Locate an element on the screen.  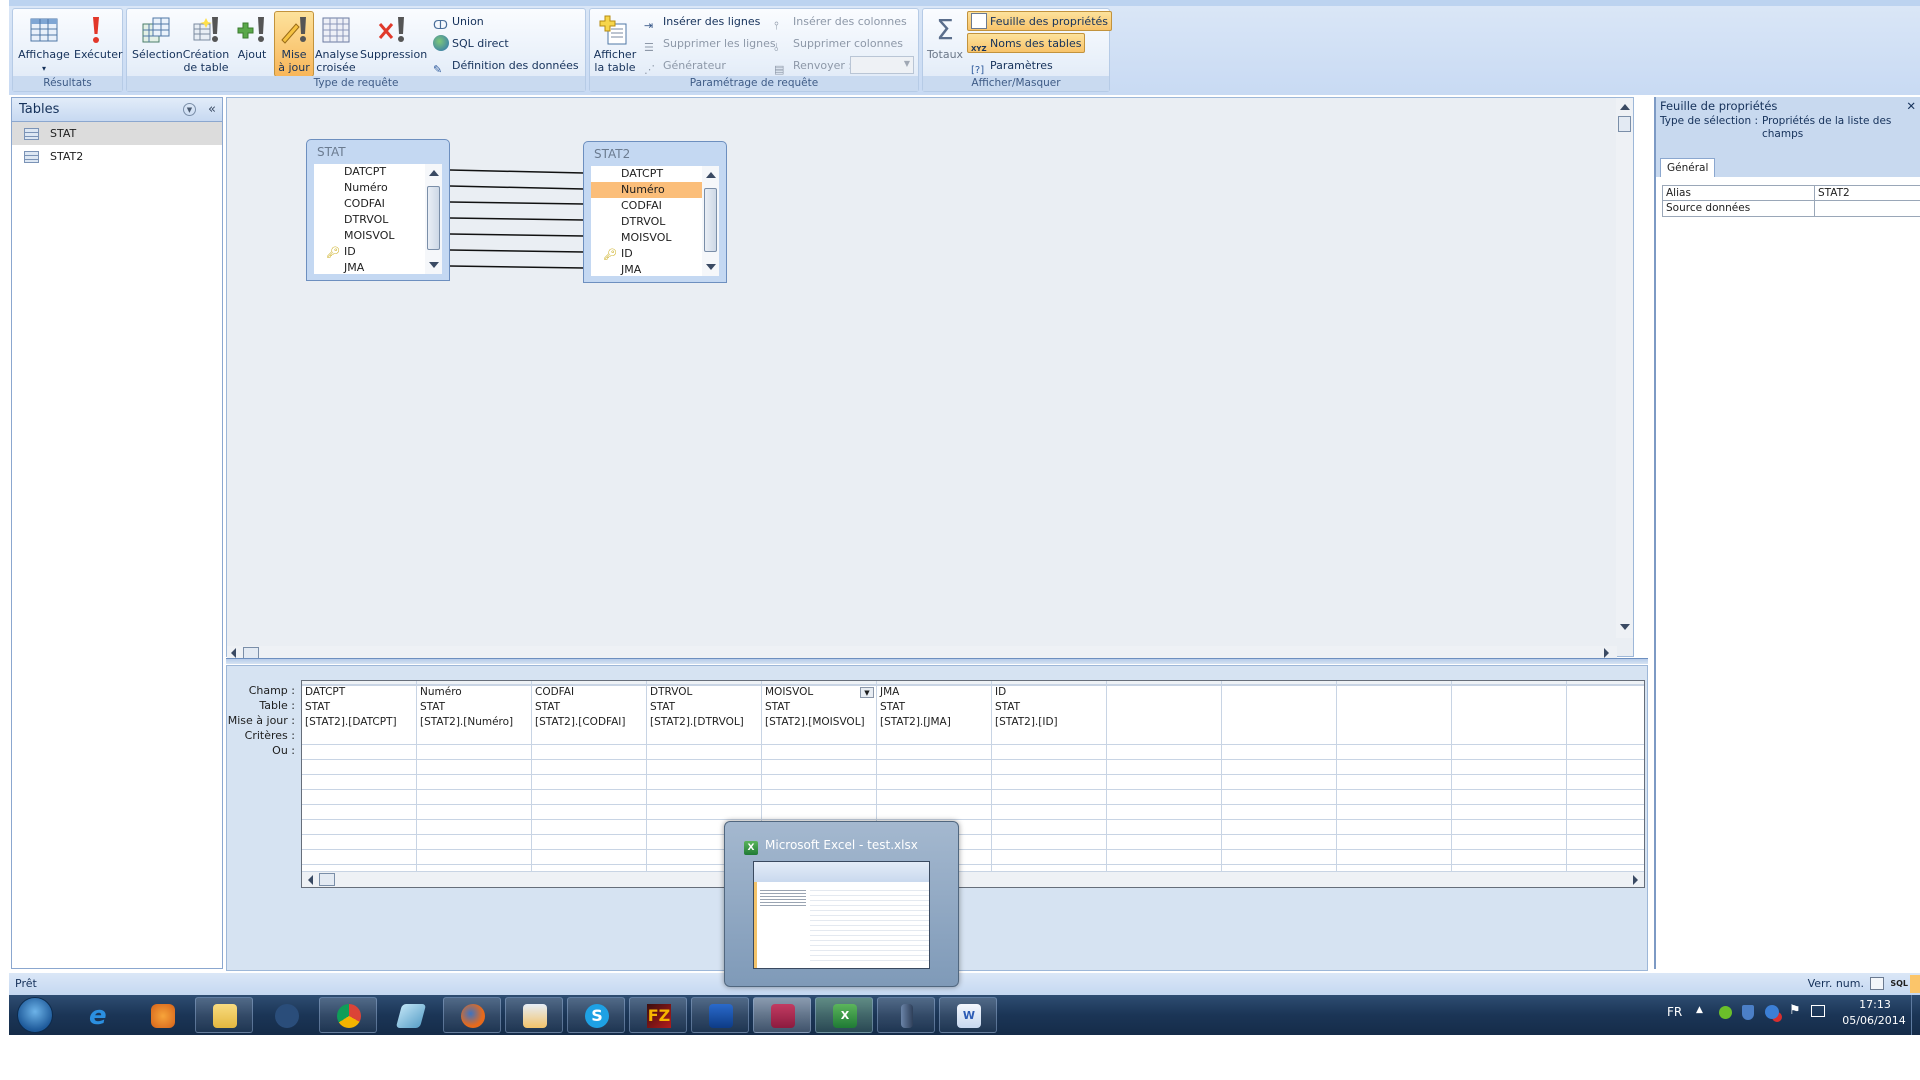
scroll-down-icon is located at coordinates (711, 267).